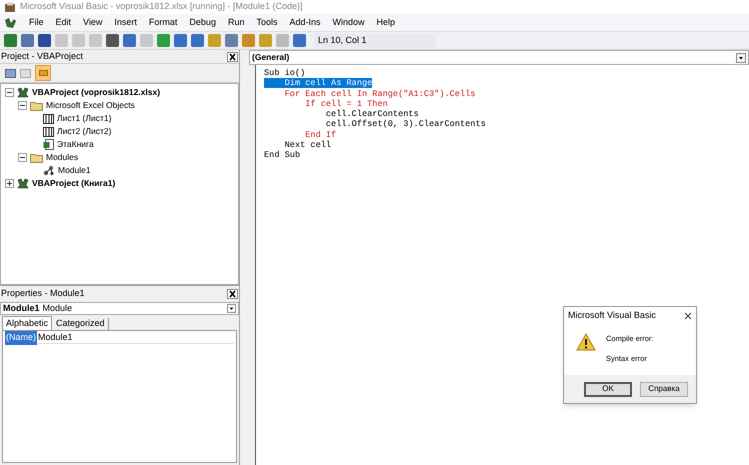  What do you see at coordinates (320, 135) in the screenshot?
I see `code-line: End If` at bounding box center [320, 135].